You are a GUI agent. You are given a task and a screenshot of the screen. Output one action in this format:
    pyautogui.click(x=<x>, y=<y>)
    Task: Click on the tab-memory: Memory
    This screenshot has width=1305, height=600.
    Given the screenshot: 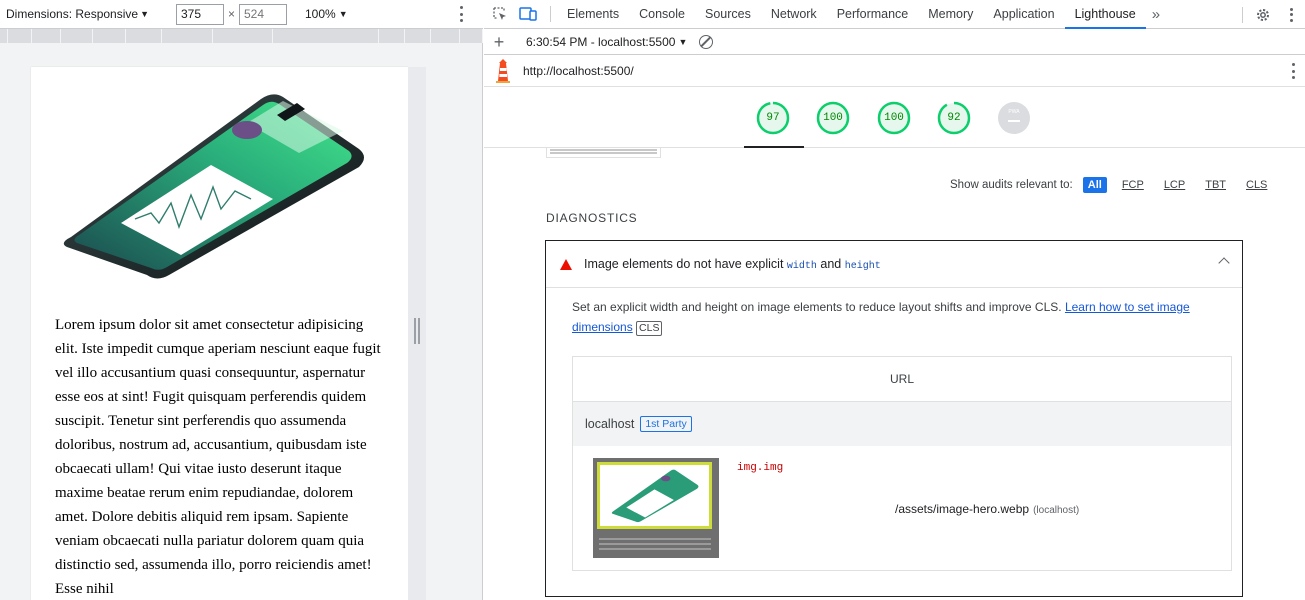 What is the action you would take?
    pyautogui.click(x=950, y=14)
    